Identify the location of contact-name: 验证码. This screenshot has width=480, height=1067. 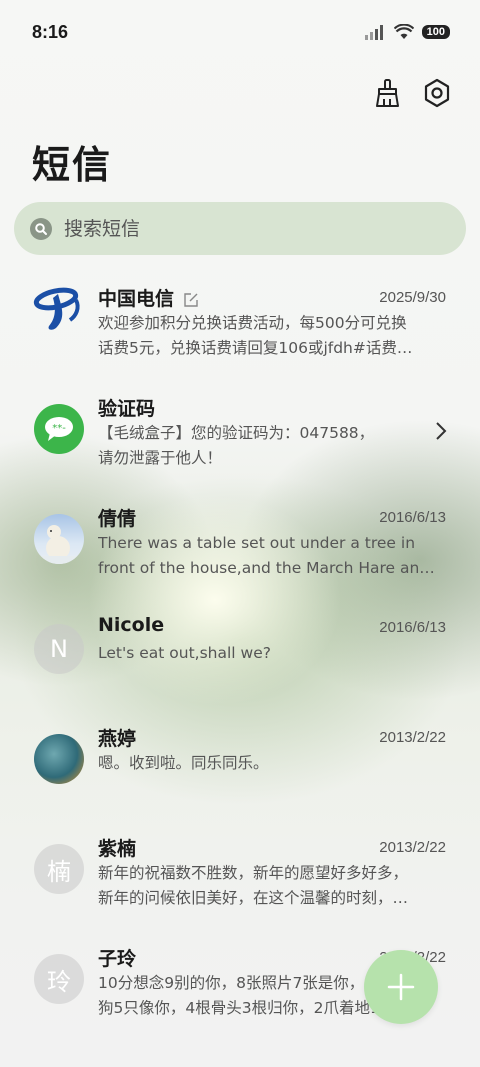
(127, 409).